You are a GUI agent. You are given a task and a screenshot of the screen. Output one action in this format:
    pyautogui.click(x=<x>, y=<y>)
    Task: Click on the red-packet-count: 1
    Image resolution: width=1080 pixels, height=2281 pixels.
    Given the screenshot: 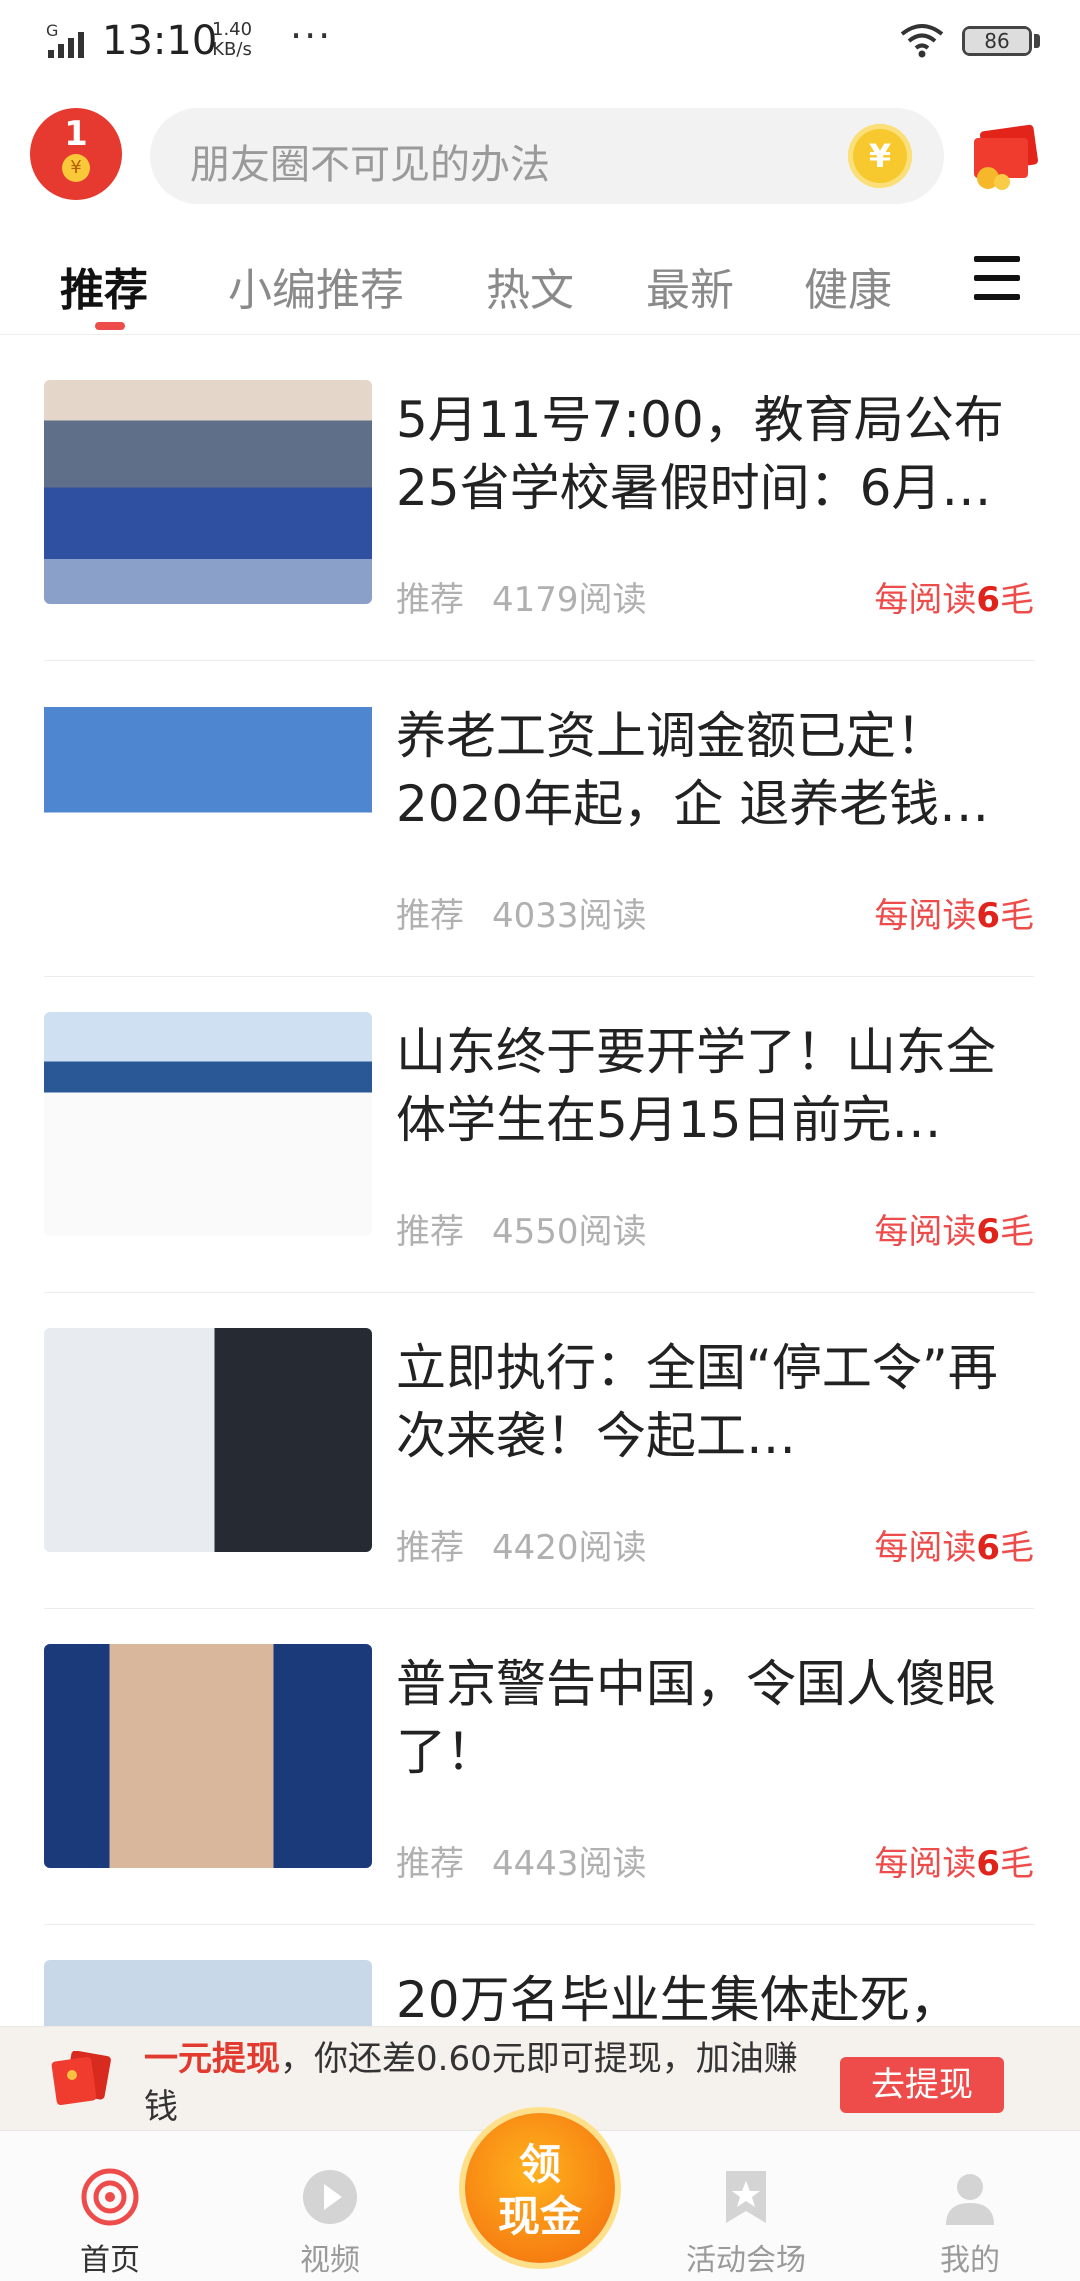 What is the action you would take?
    pyautogui.click(x=76, y=134)
    